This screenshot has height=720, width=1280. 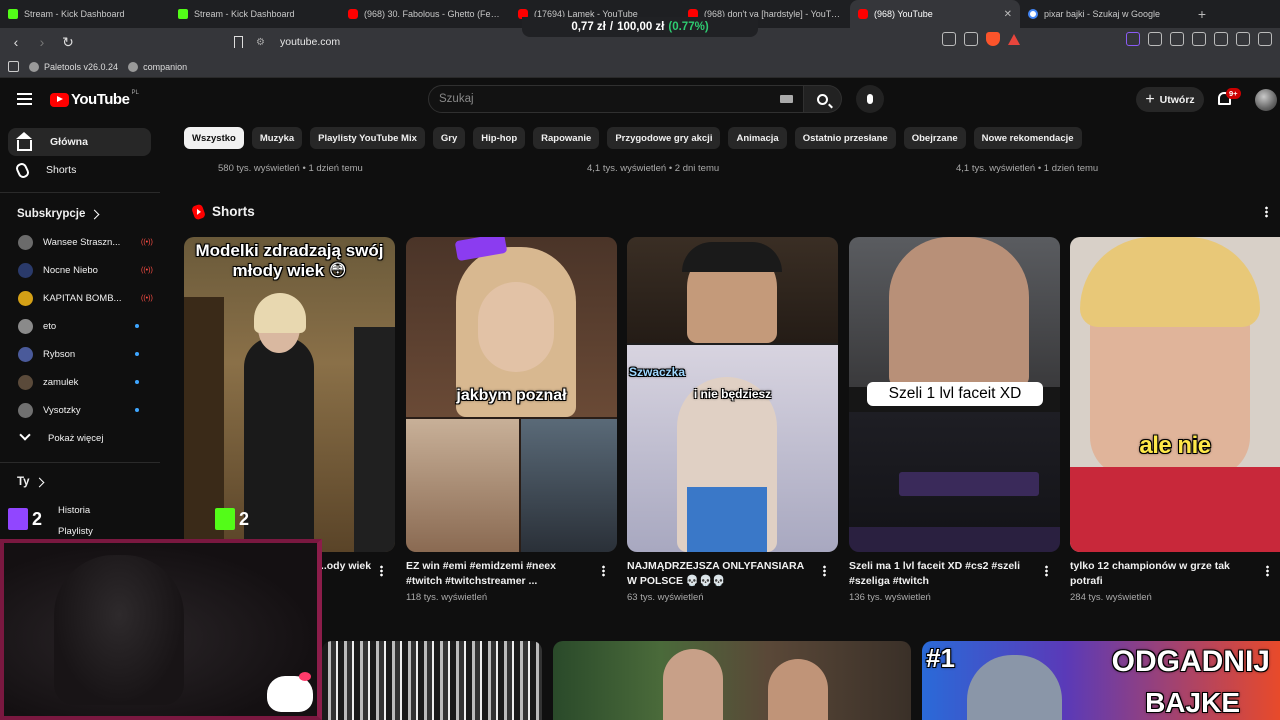 What do you see at coordinates (1265, 39) in the screenshot?
I see `wallet-icon` at bounding box center [1265, 39].